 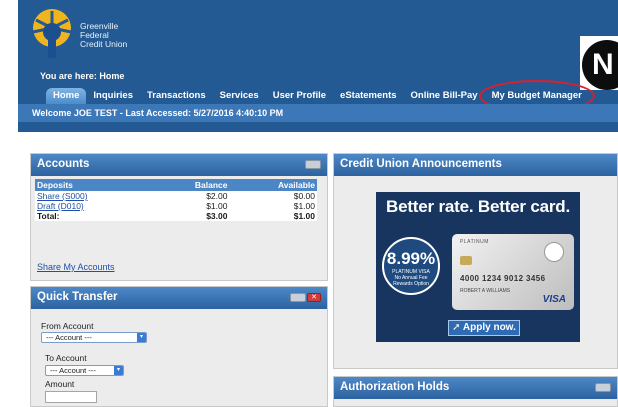 I want to click on apply-now-button: ➚ Apply now., so click(x=484, y=328).